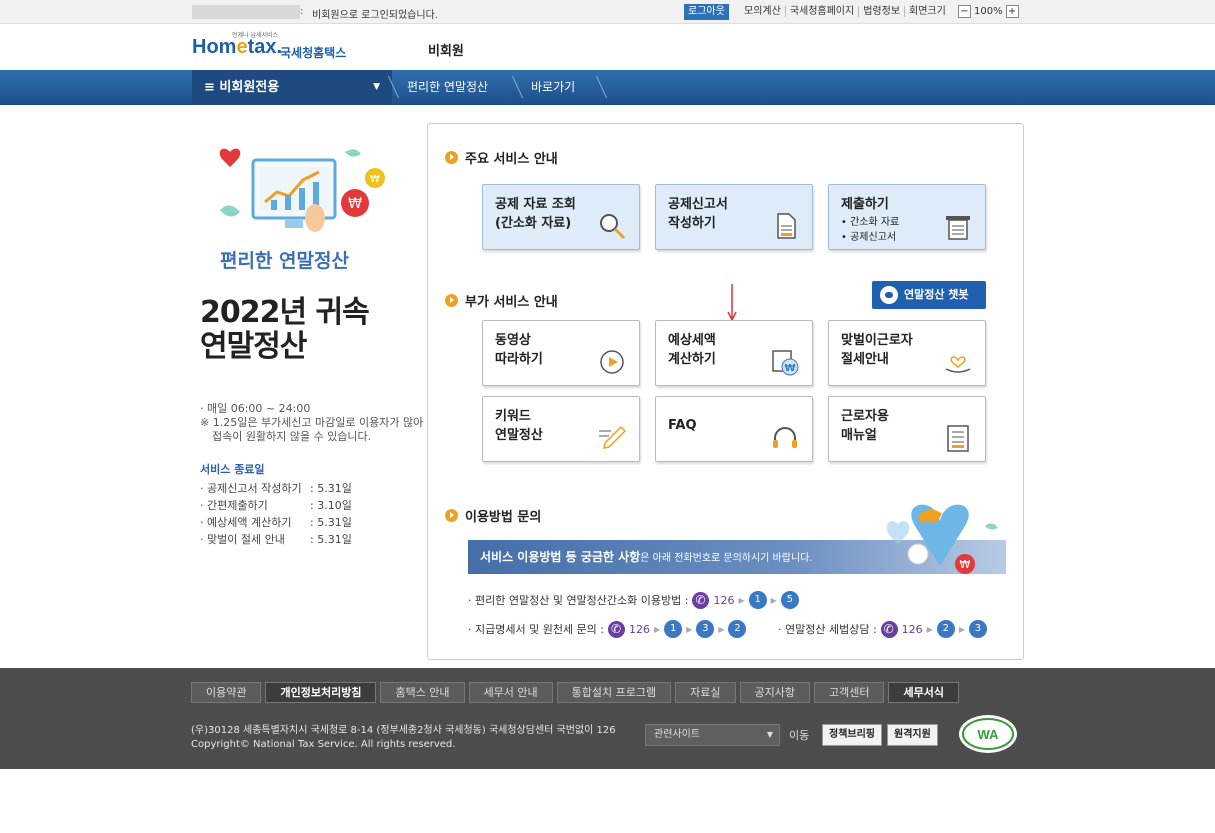 This screenshot has height=833, width=1215. What do you see at coordinates (764, 11) in the screenshot?
I see `link-mock-calc: 모의계산` at bounding box center [764, 11].